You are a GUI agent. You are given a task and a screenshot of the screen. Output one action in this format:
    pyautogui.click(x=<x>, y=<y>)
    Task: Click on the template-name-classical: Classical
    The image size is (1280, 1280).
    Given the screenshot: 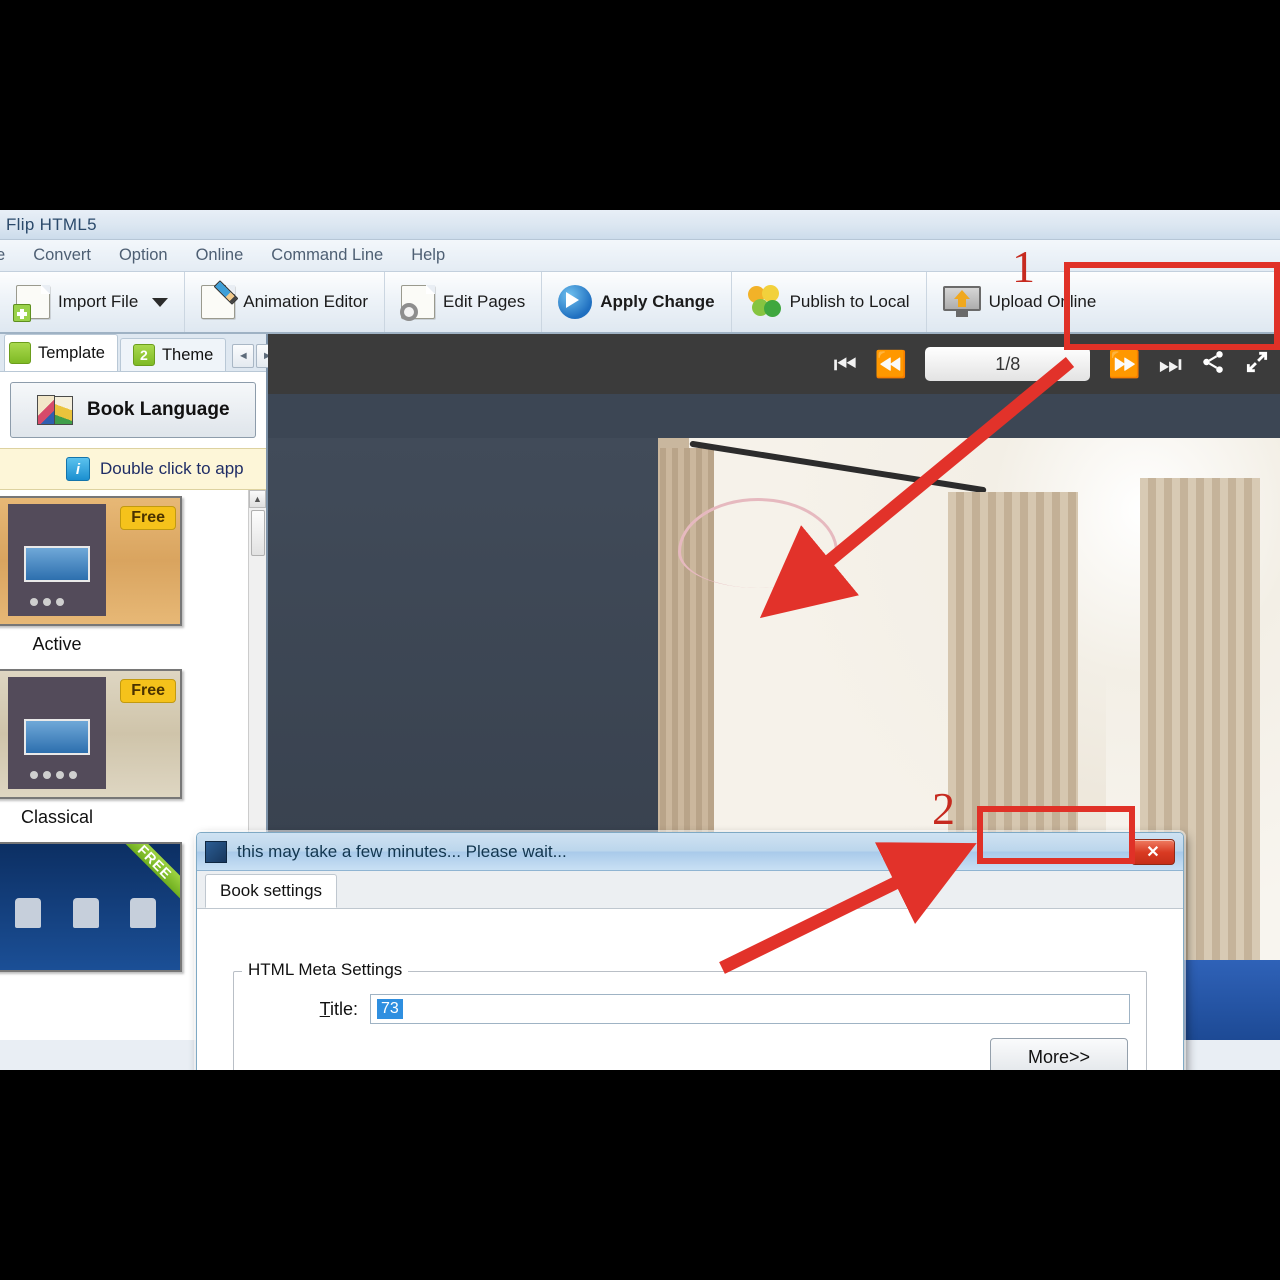 What is the action you would take?
    pyautogui.click(x=57, y=817)
    